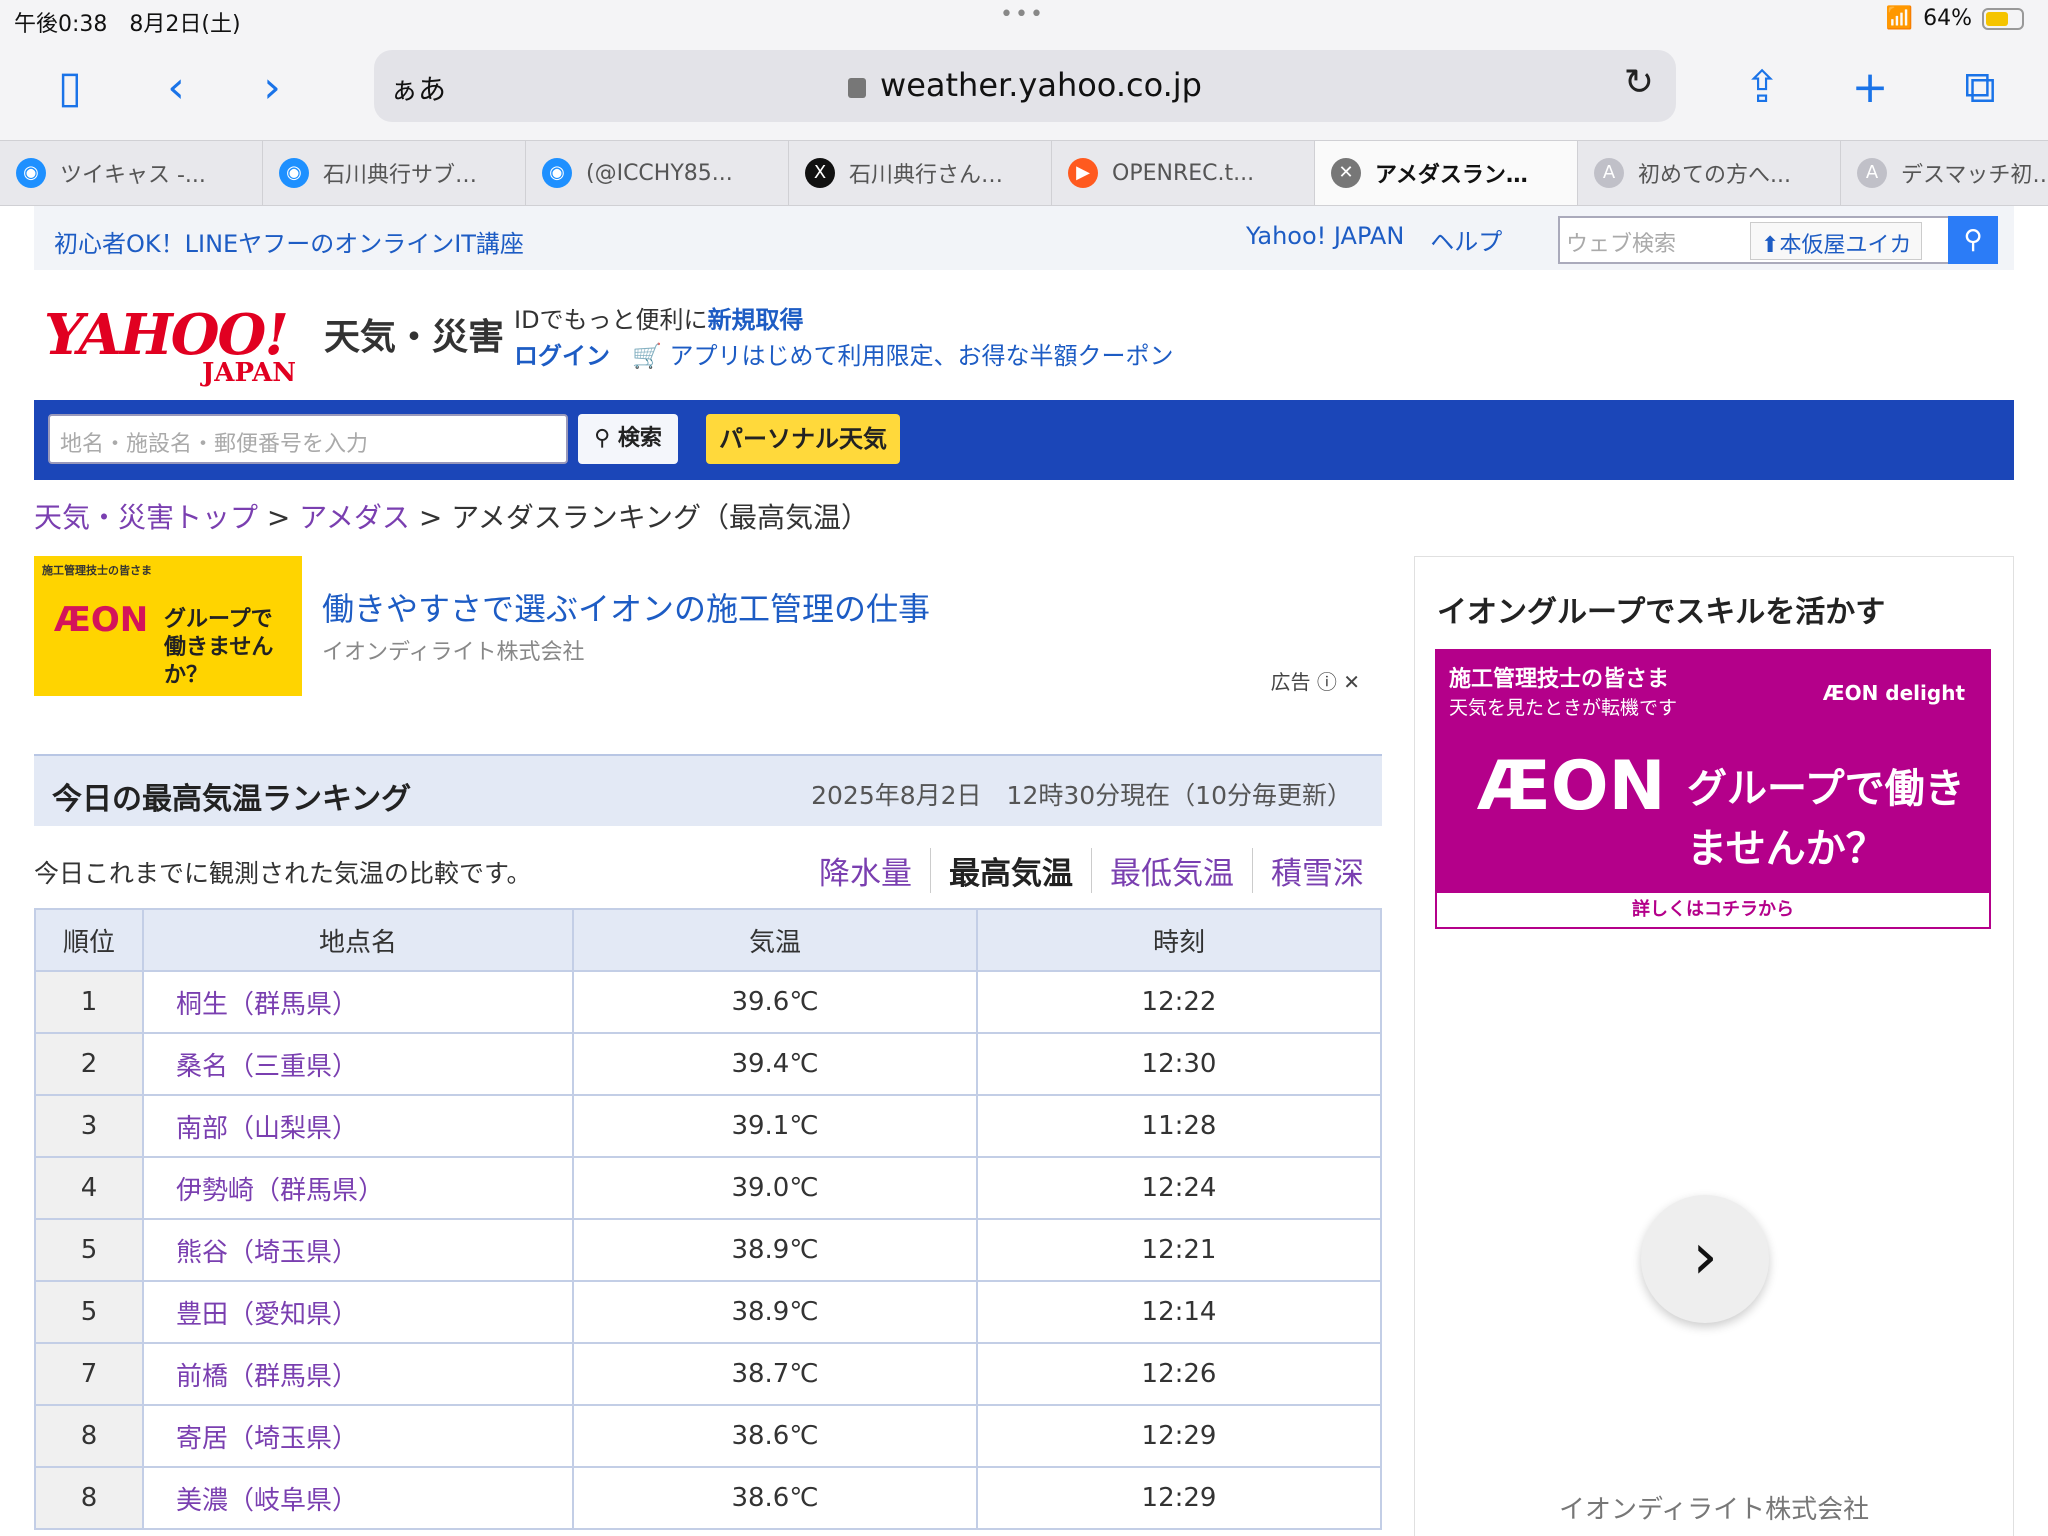 Image resolution: width=2048 pixels, height=1536 pixels. What do you see at coordinates (922, 356) in the screenshot?
I see `coupon-link: アプリはじめて利用限定、お得な半額クーポン` at bounding box center [922, 356].